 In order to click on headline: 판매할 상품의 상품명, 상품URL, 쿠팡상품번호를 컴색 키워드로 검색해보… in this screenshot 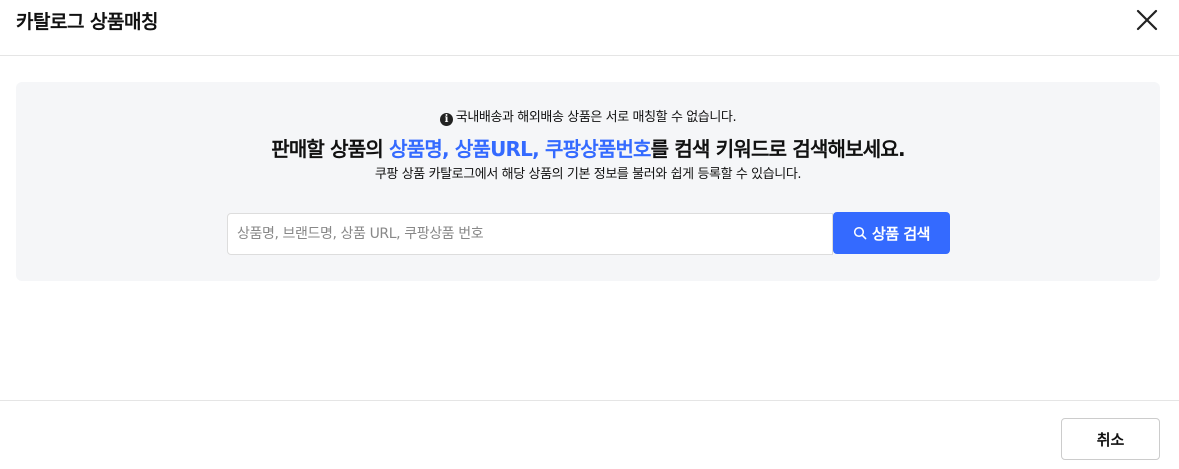, I will do `click(588, 149)`.